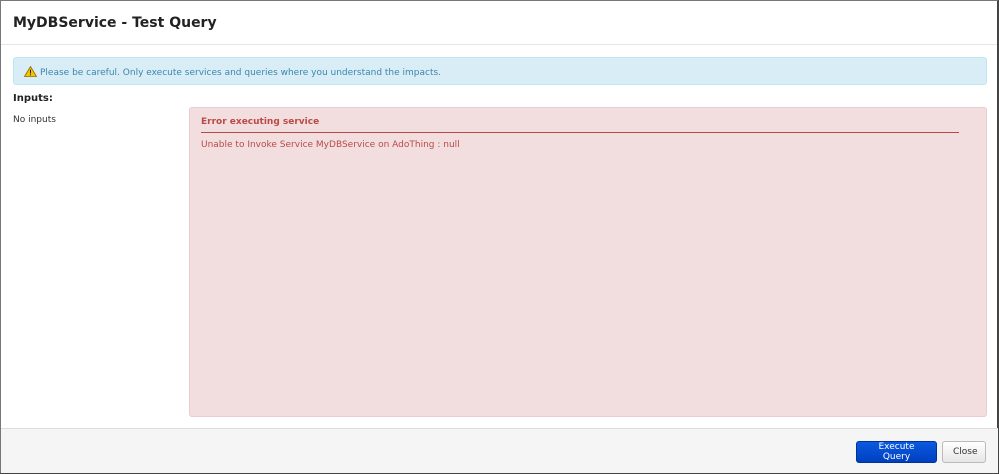 Image resolution: width=999 pixels, height=474 pixels. I want to click on close-button: Close, so click(964, 452).